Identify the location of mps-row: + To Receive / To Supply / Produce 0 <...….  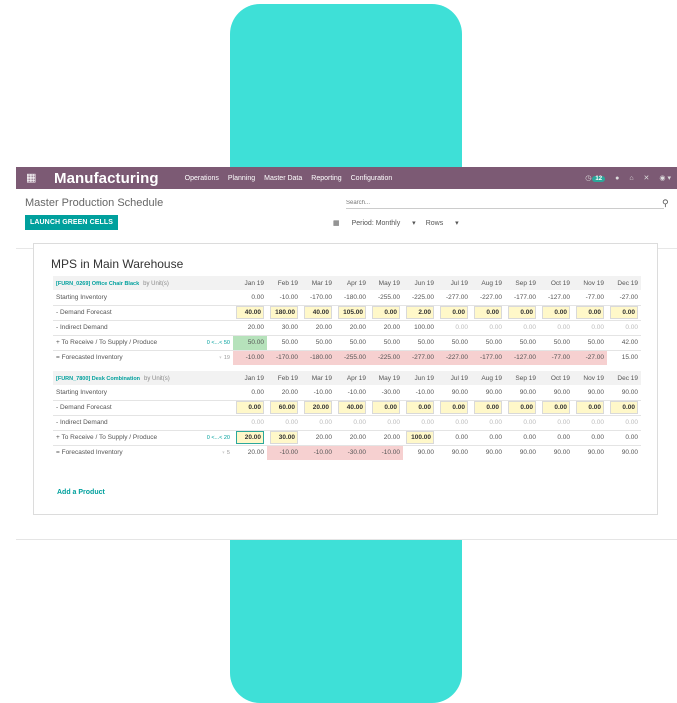
(347, 437).